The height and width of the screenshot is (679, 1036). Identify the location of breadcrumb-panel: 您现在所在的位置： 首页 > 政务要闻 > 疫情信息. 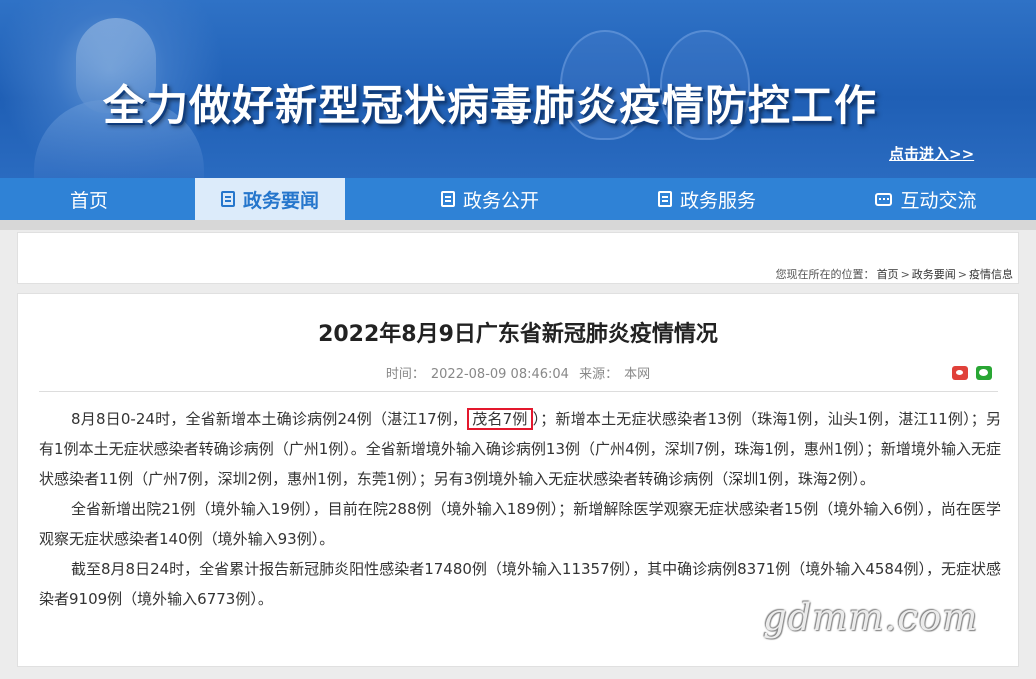
(518, 258).